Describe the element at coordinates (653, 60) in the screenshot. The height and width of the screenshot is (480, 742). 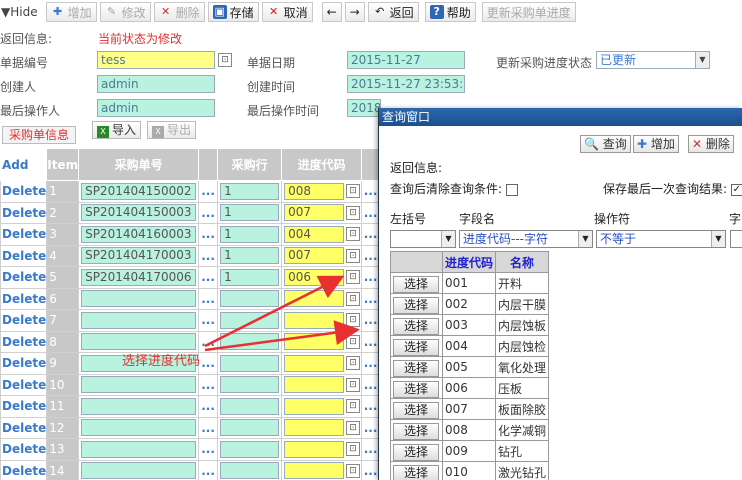
I see `update-status-select: 已更新 ▼` at that location.